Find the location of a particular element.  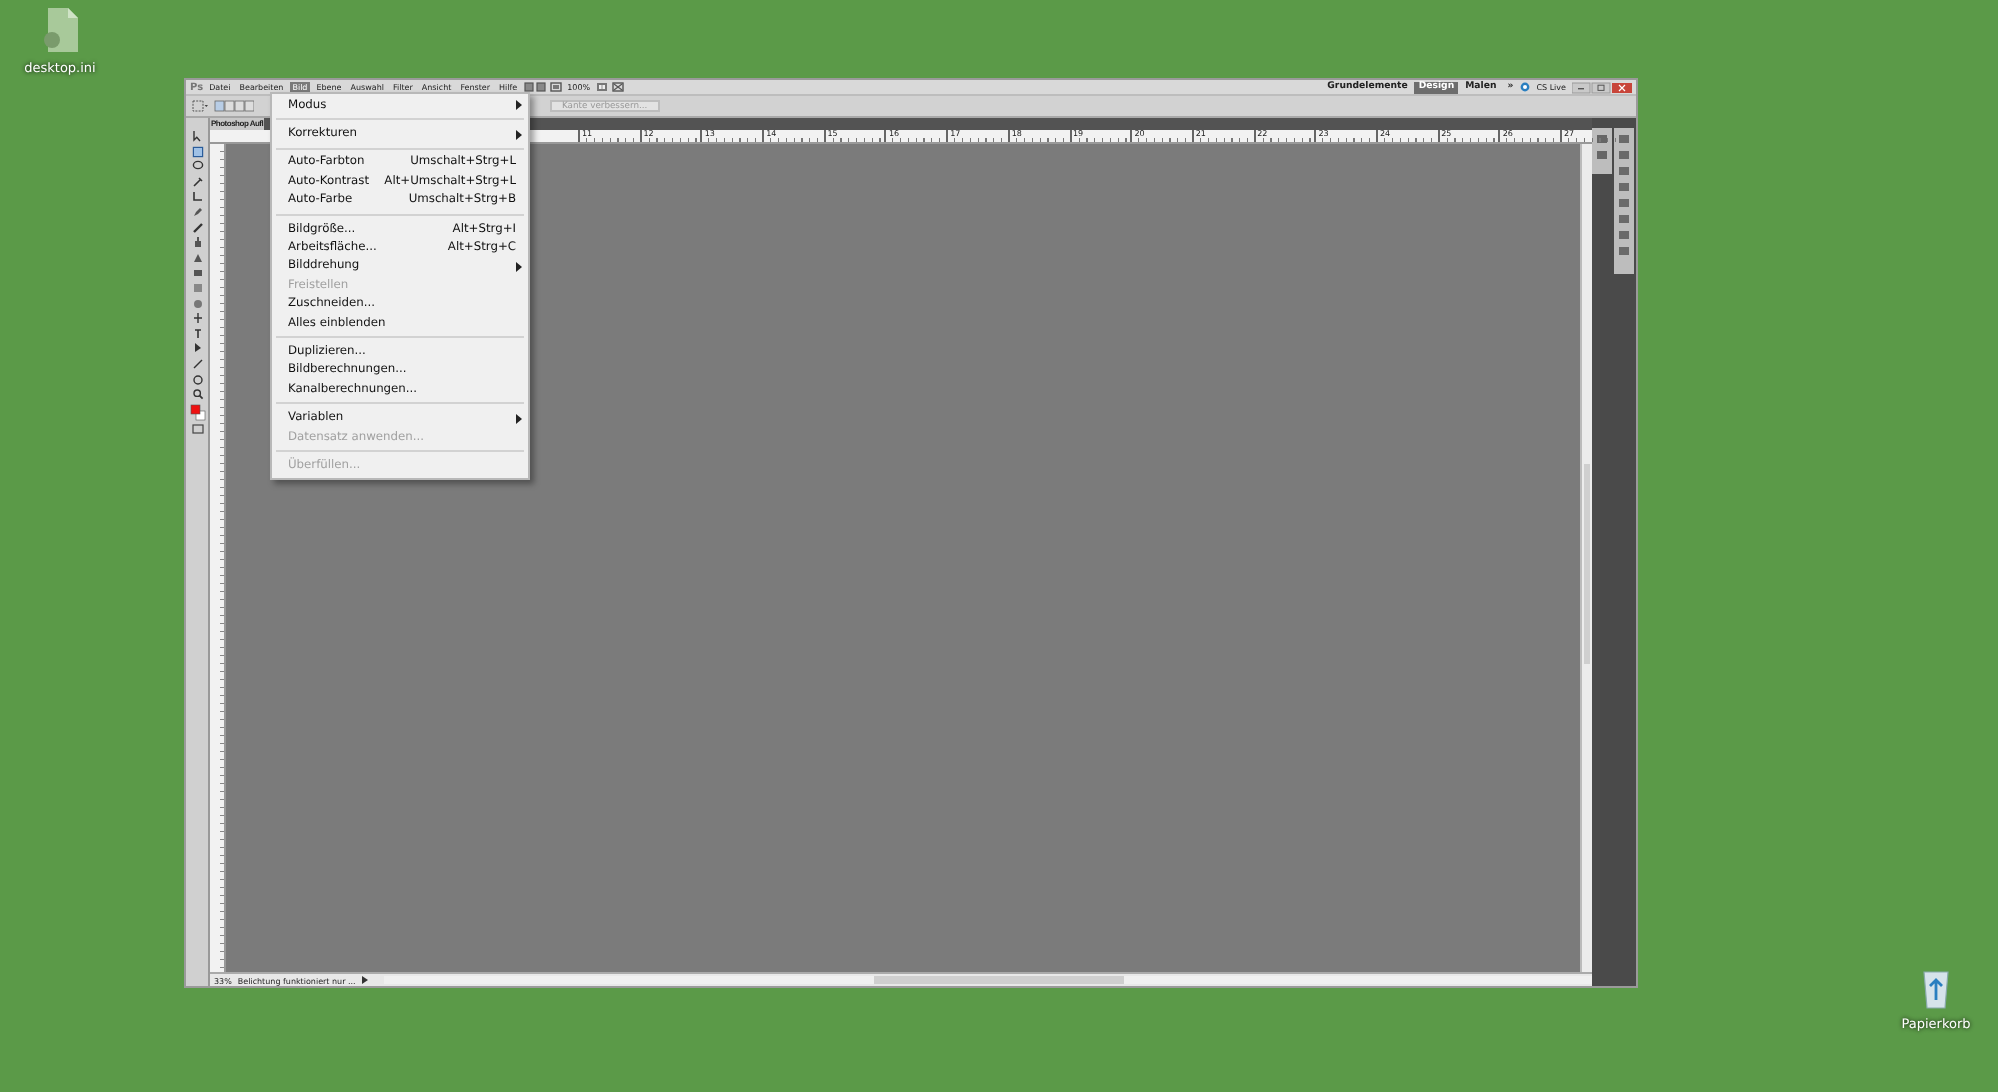

marquee-preset-icon is located at coordinates (200, 106).